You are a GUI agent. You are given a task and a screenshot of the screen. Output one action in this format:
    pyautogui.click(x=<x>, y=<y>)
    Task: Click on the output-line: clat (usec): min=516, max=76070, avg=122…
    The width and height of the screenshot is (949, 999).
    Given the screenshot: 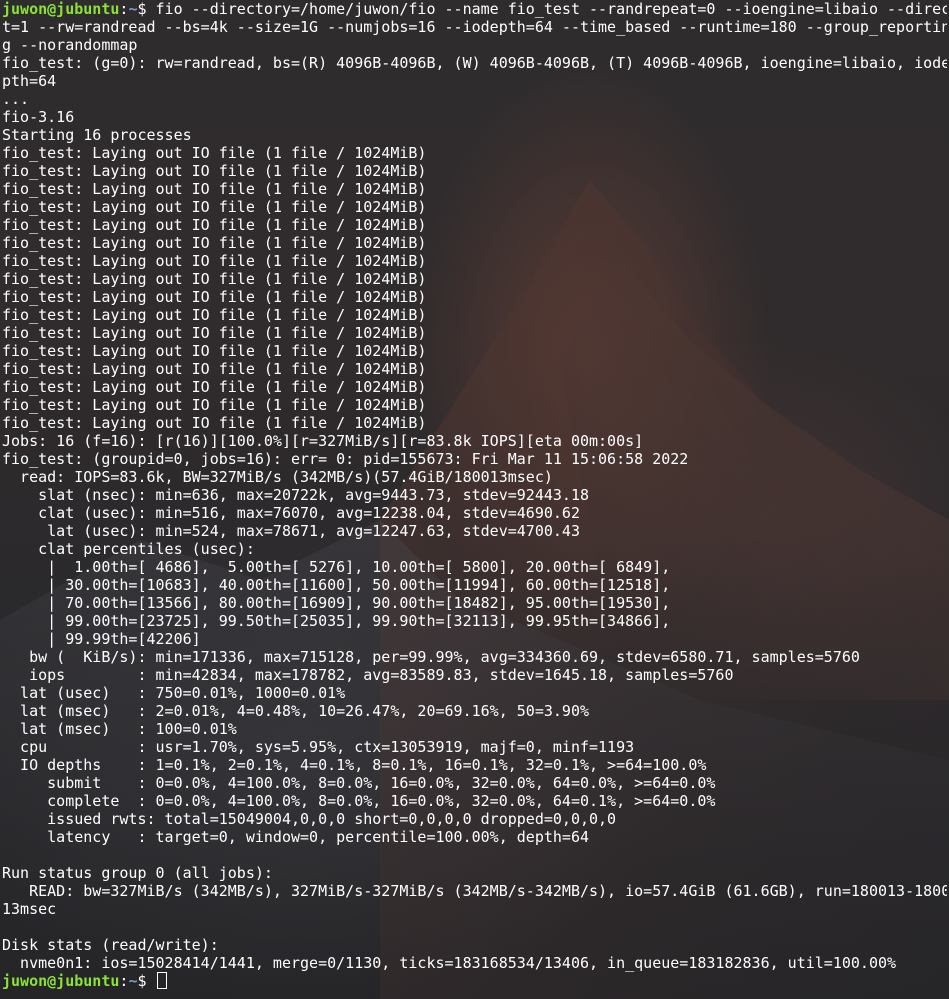 What is the action you would take?
    pyautogui.click(x=291, y=513)
    